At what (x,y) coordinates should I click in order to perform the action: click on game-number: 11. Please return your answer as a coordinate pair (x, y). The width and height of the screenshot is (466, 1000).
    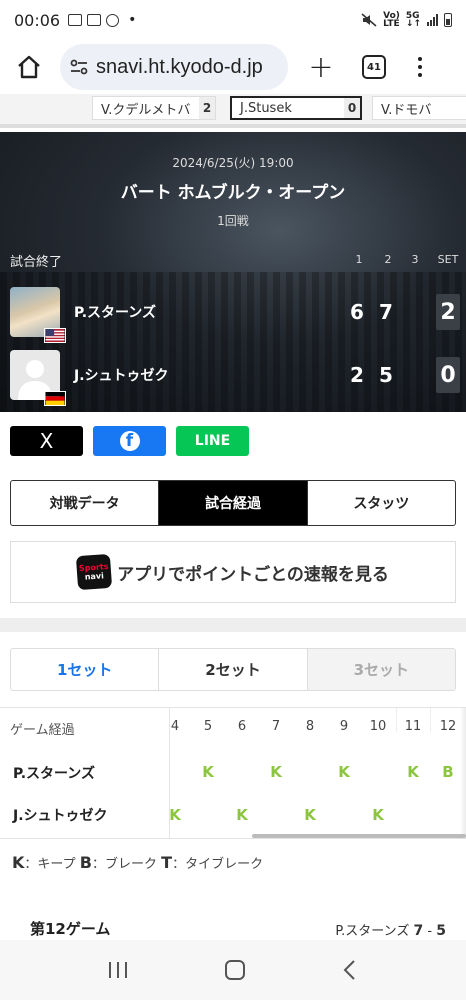
    Looking at the image, I should click on (413, 726).